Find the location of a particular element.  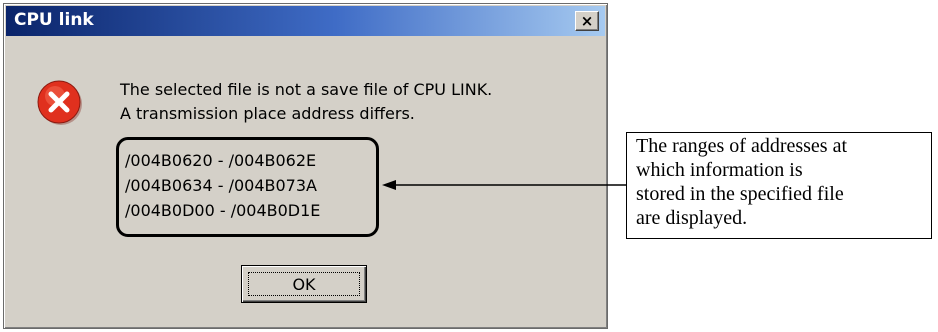

annotation-line: are displayed. is located at coordinates (692, 218).